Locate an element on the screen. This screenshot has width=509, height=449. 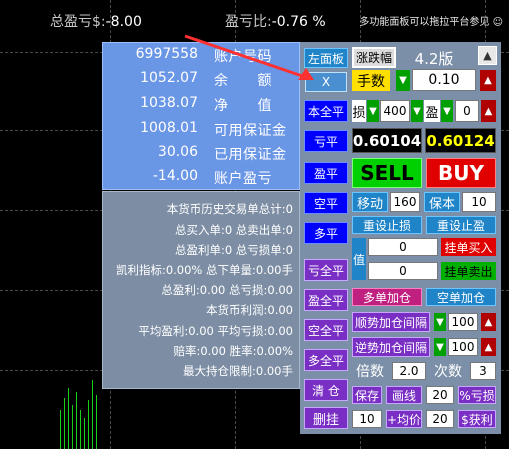
stats-line: 本货币历史交易单总计:0 is located at coordinates (229, 209).